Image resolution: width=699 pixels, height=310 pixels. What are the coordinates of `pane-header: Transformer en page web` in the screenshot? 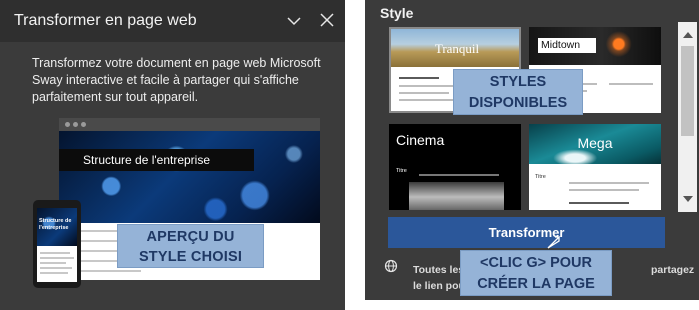 It's located at (172, 21).